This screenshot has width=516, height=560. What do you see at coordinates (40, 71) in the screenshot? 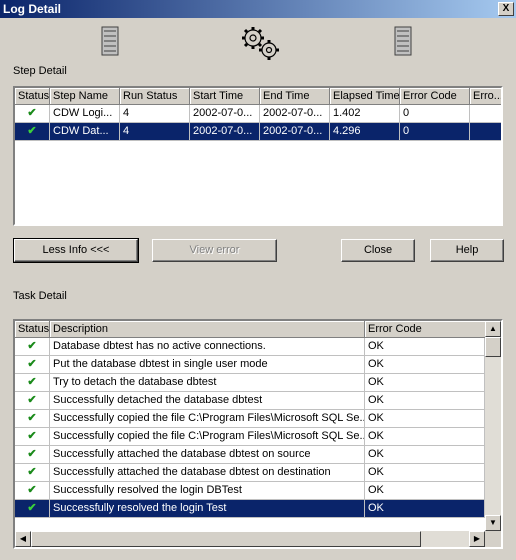
I see `step-detail-label: Step Detail` at bounding box center [40, 71].